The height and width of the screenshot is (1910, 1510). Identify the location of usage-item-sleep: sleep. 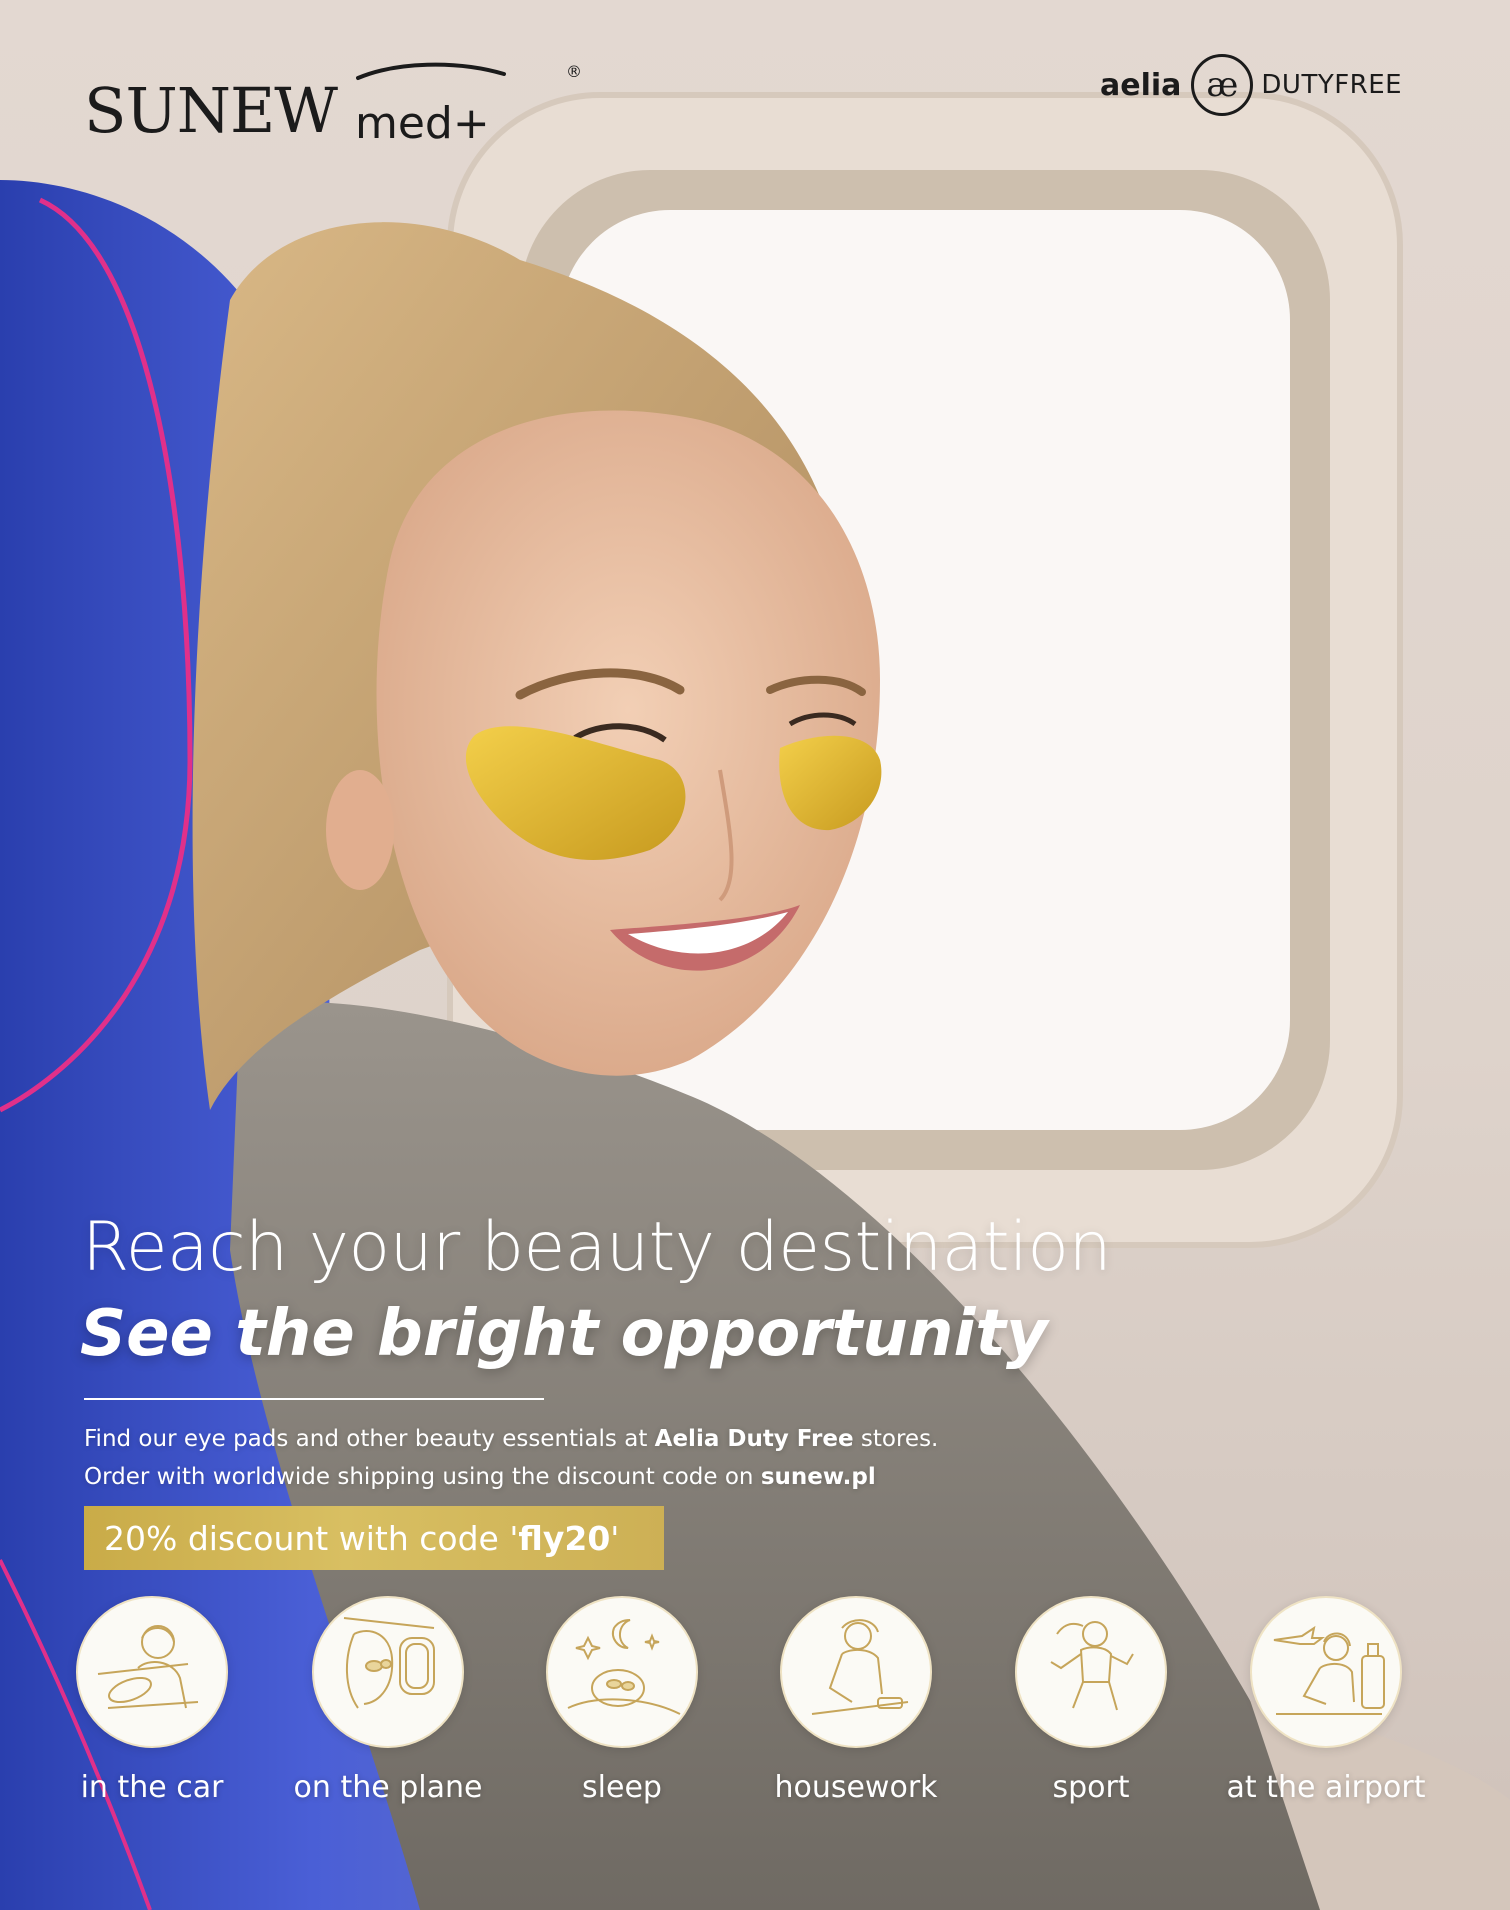
(622, 1700).